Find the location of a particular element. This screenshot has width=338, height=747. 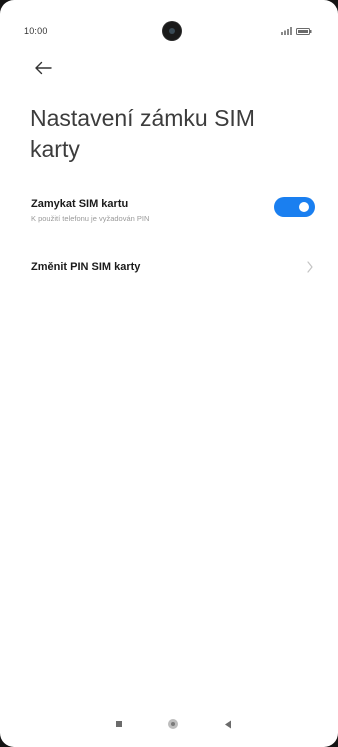

recents-button is located at coordinates (119, 724).